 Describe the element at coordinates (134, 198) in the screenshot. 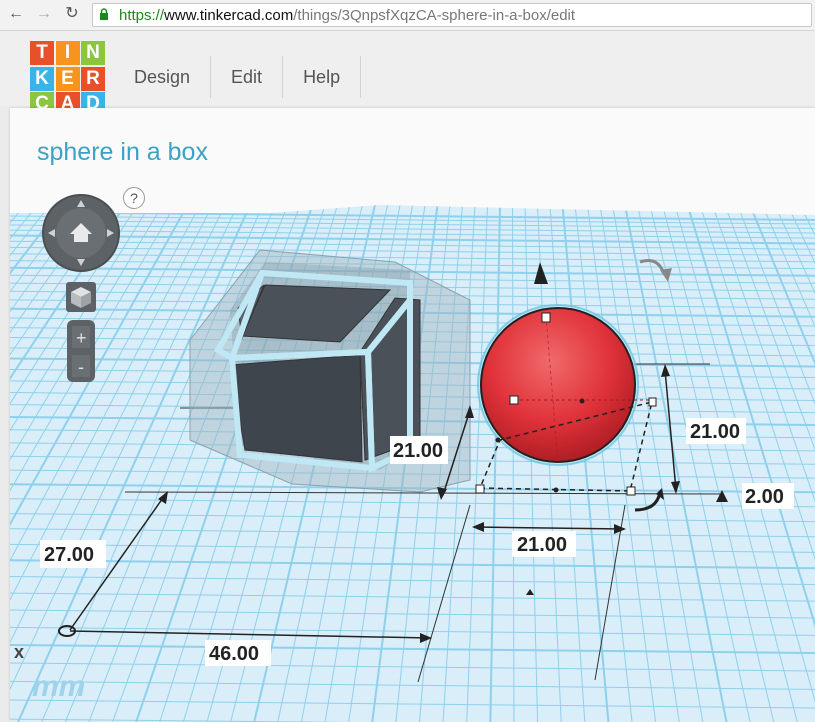

I see `help-button: ?` at that location.